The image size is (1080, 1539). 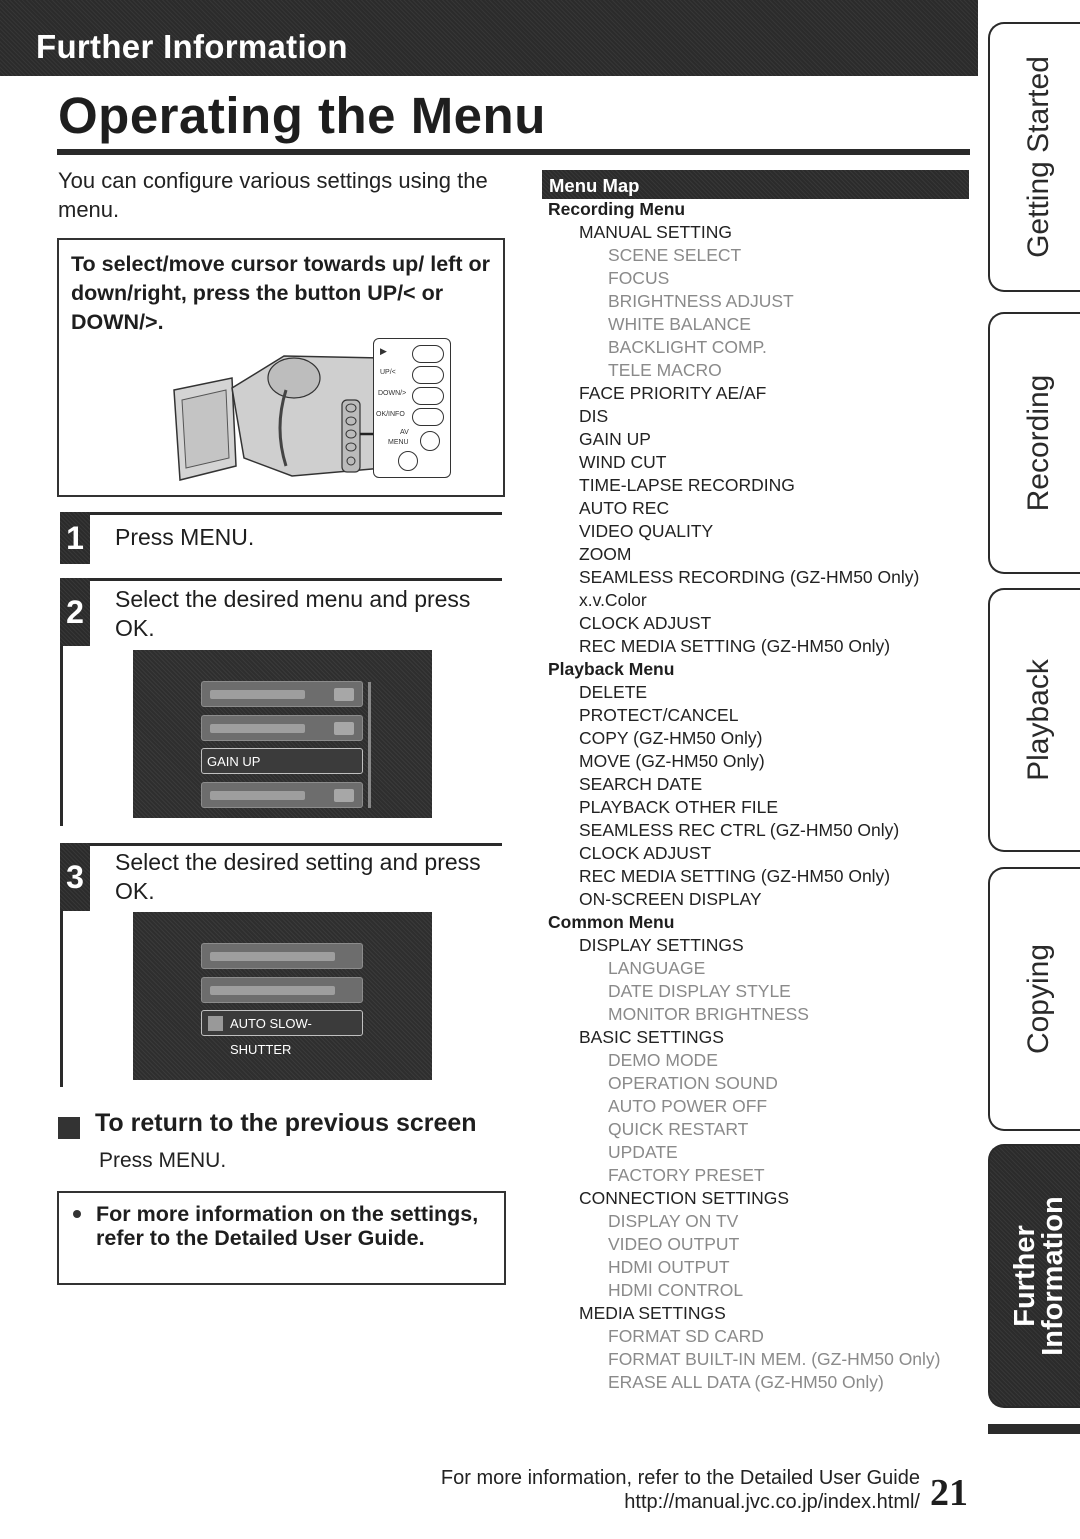 What do you see at coordinates (949, 1493) in the screenshot?
I see `page-number: 21` at bounding box center [949, 1493].